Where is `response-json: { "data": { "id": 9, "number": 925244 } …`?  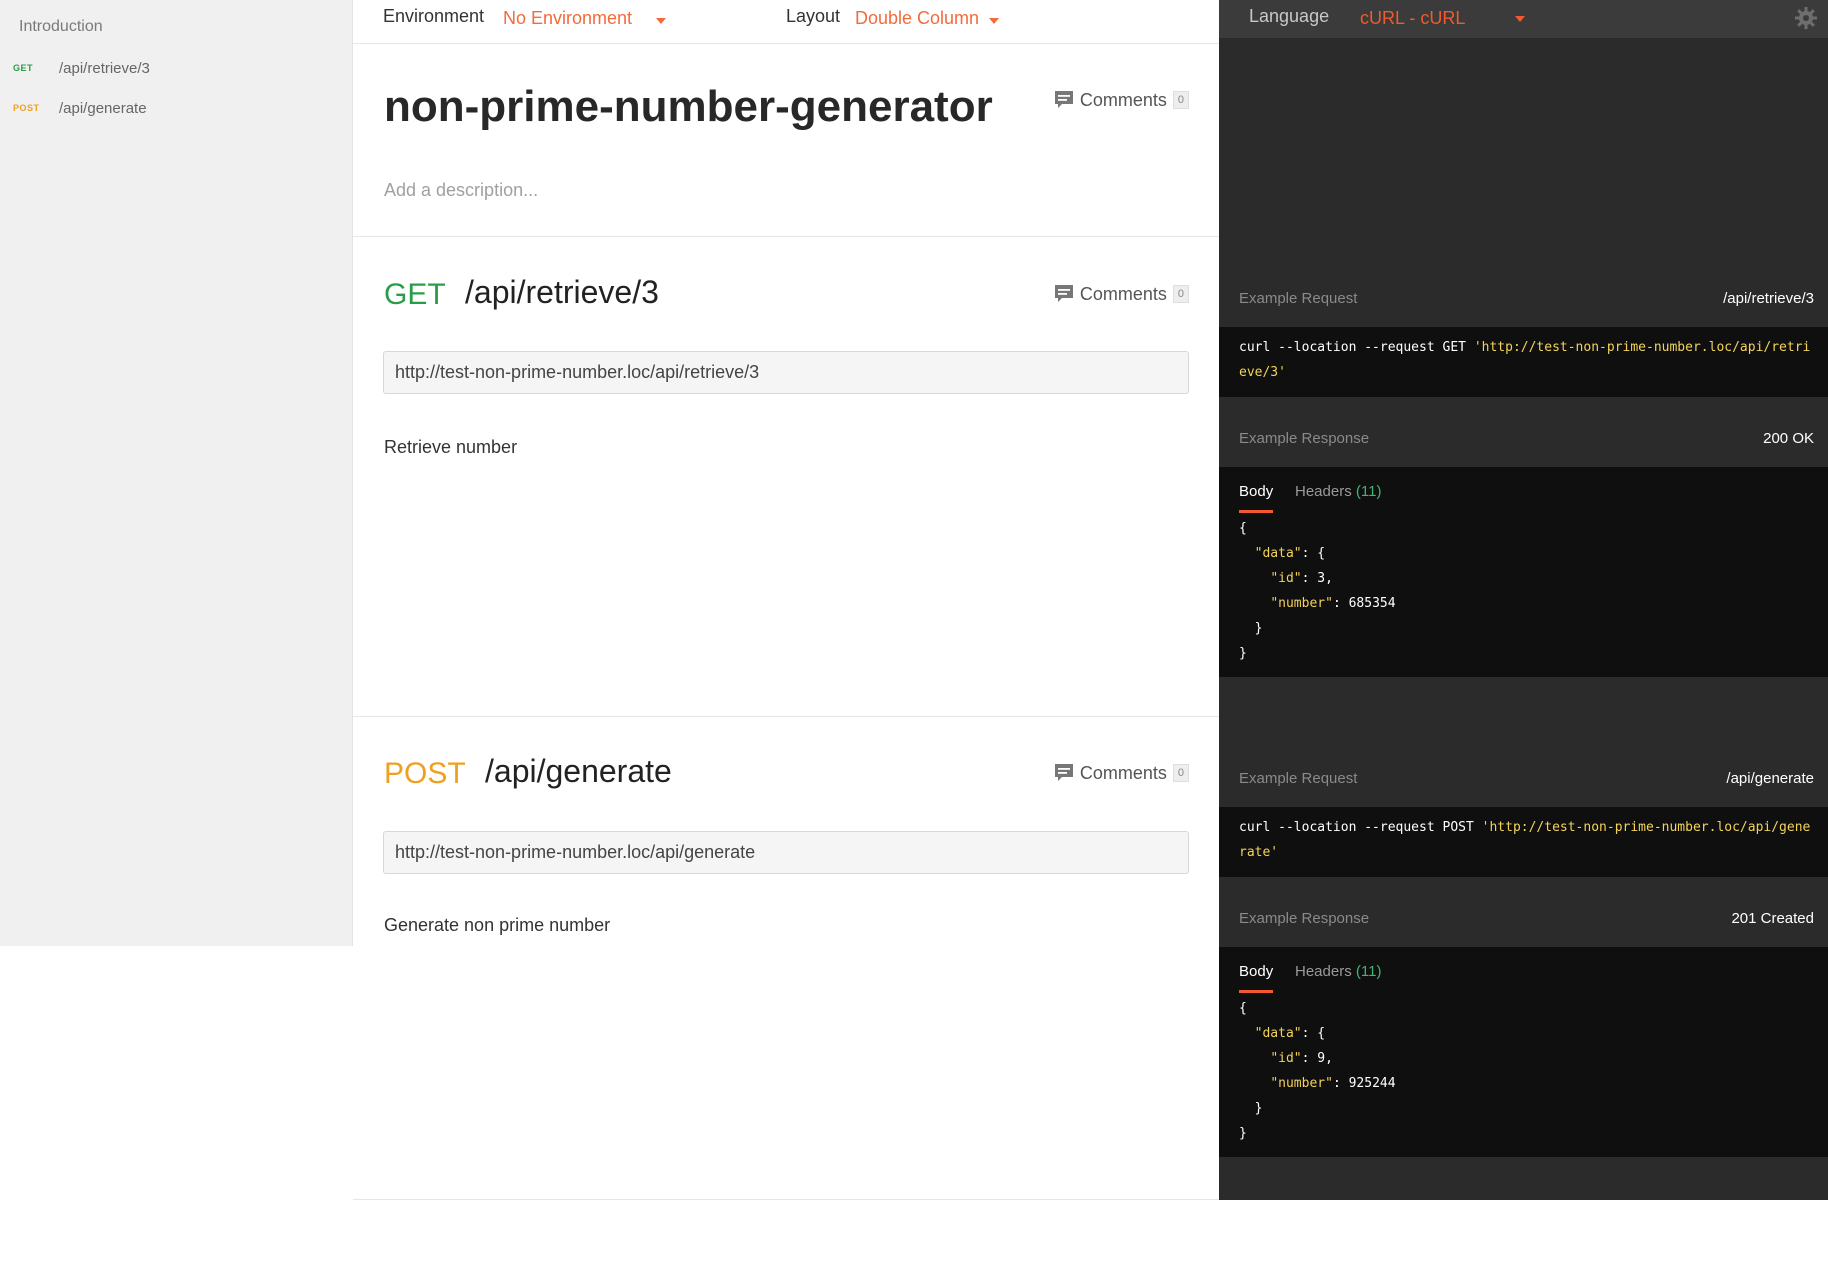 response-json: { "data": { "id": 9, "number": 925244 } … is located at coordinates (1317, 1071).